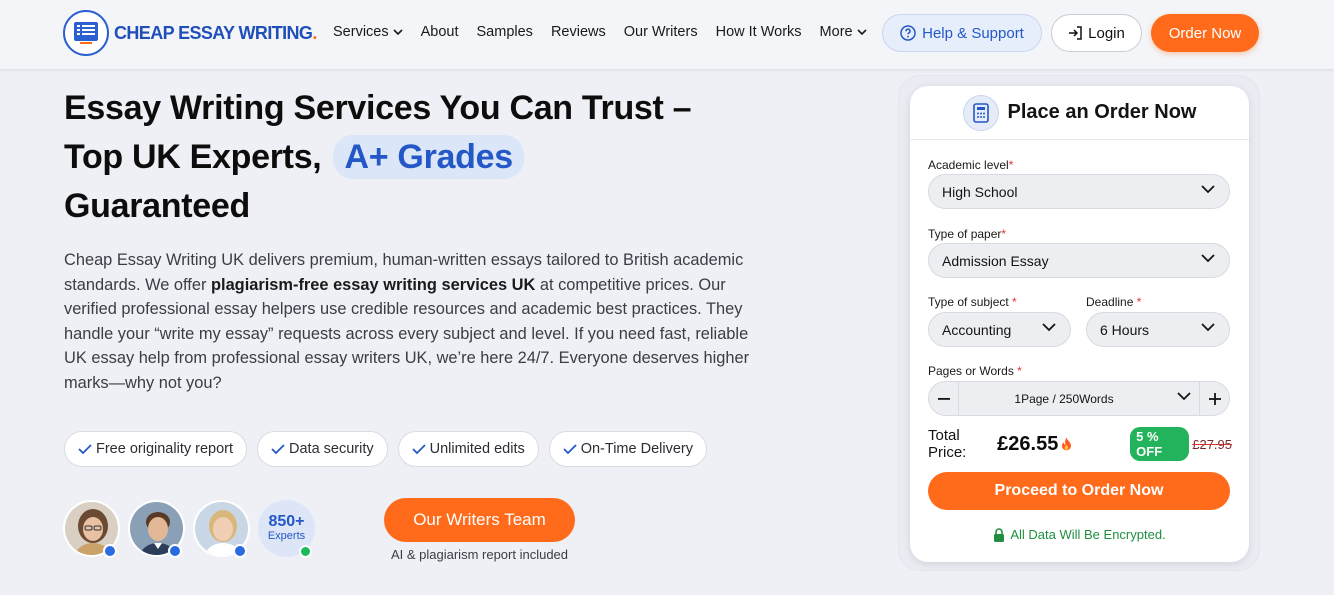  Describe the element at coordinates (1125, 329) in the screenshot. I see `deadline-value: 6 Hours` at that location.